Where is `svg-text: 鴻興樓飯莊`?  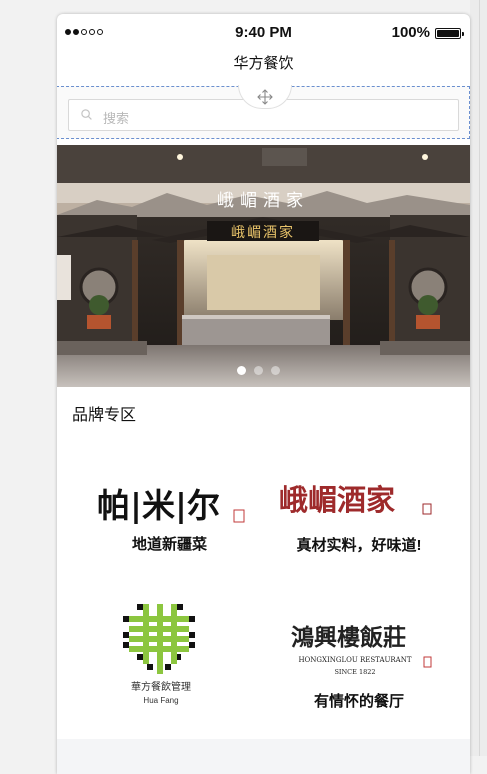 svg-text: 鴻興樓飯莊 is located at coordinates (348, 637).